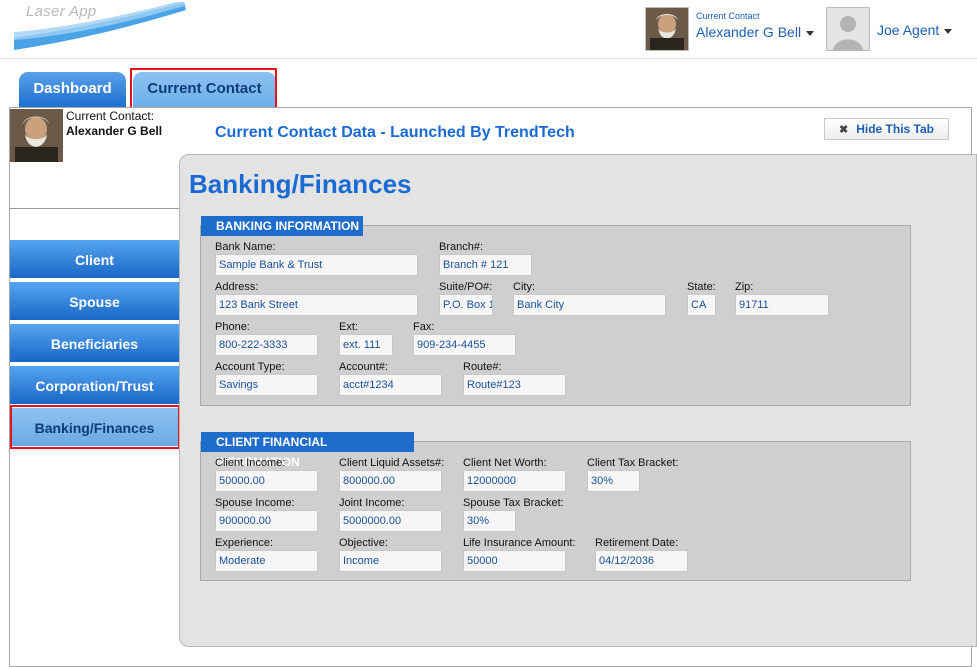  I want to click on sidebar-contact-photo, so click(36, 135).